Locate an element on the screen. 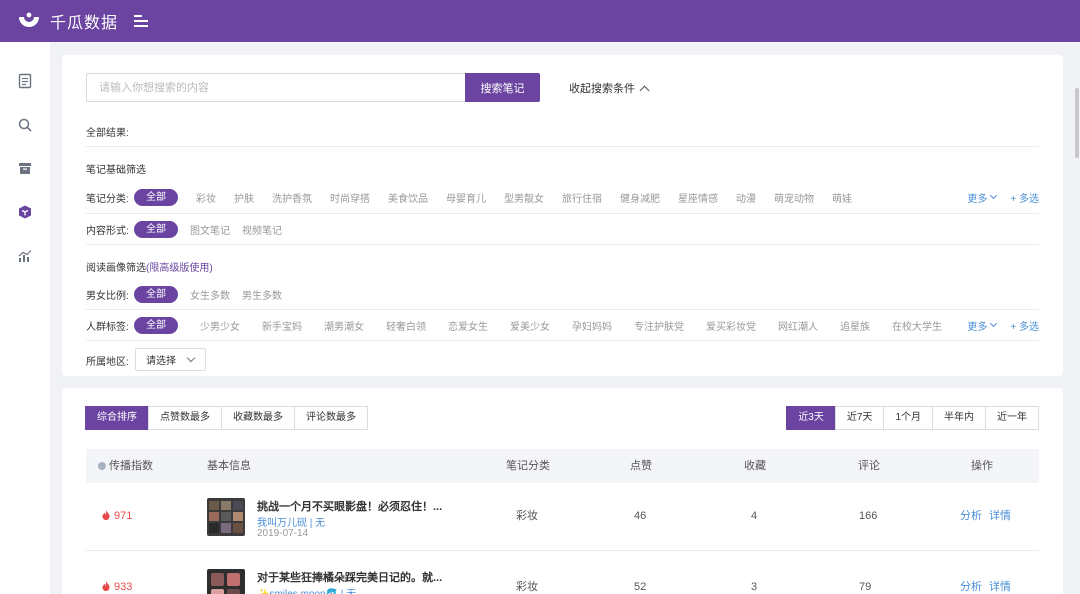 The width and height of the screenshot is (1080, 594). category-option: 健身减肥 is located at coordinates (640, 197).